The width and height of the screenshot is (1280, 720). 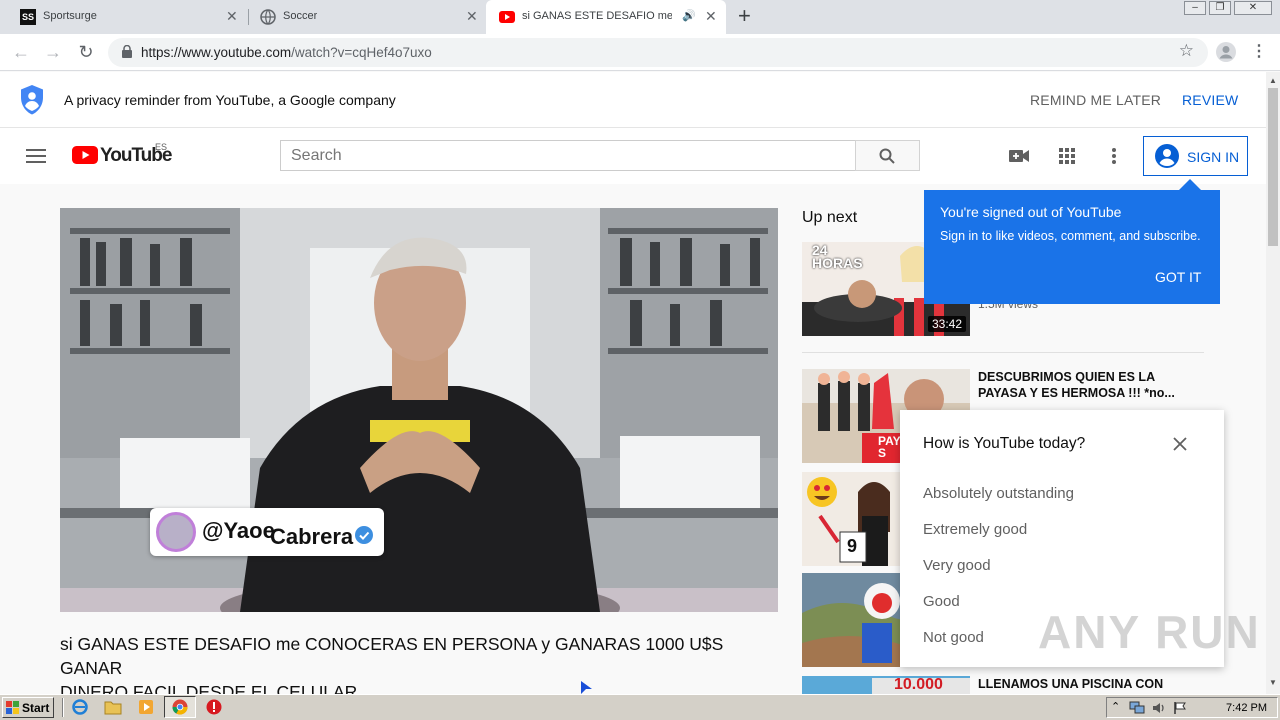 I want to click on profile-avatar-icon, so click(x=1226, y=52).